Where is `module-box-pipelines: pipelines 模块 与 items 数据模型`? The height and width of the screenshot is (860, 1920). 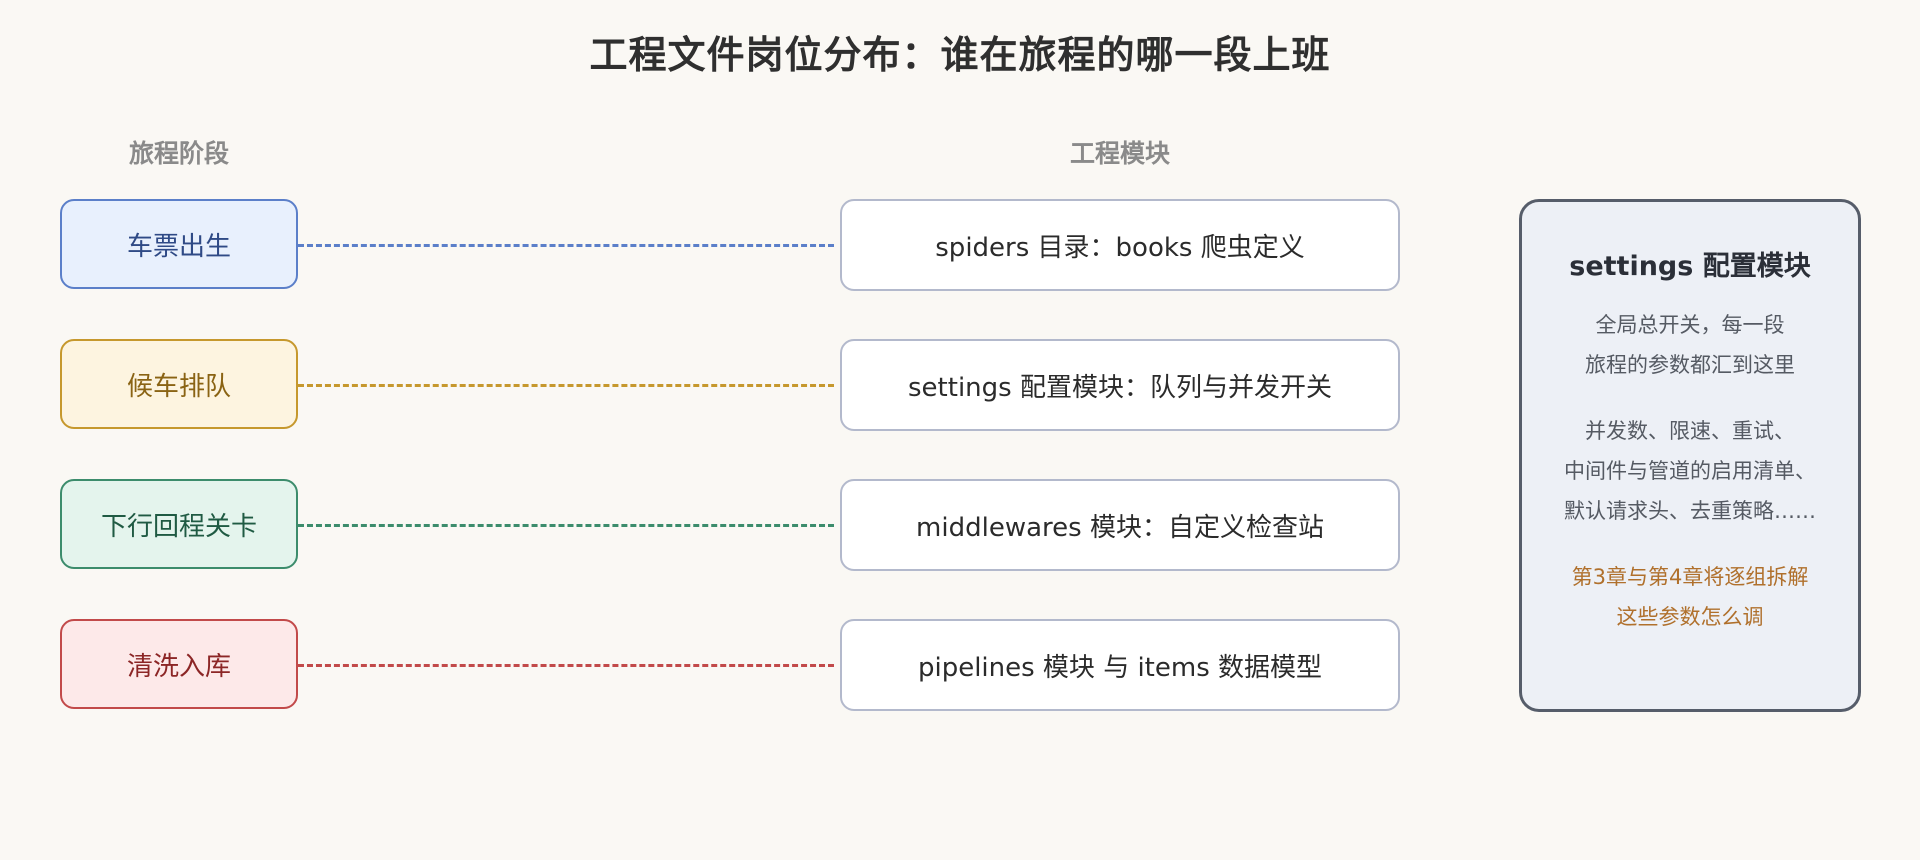
module-box-pipelines: pipelines 模块 与 items 数据模型 is located at coordinates (1120, 665).